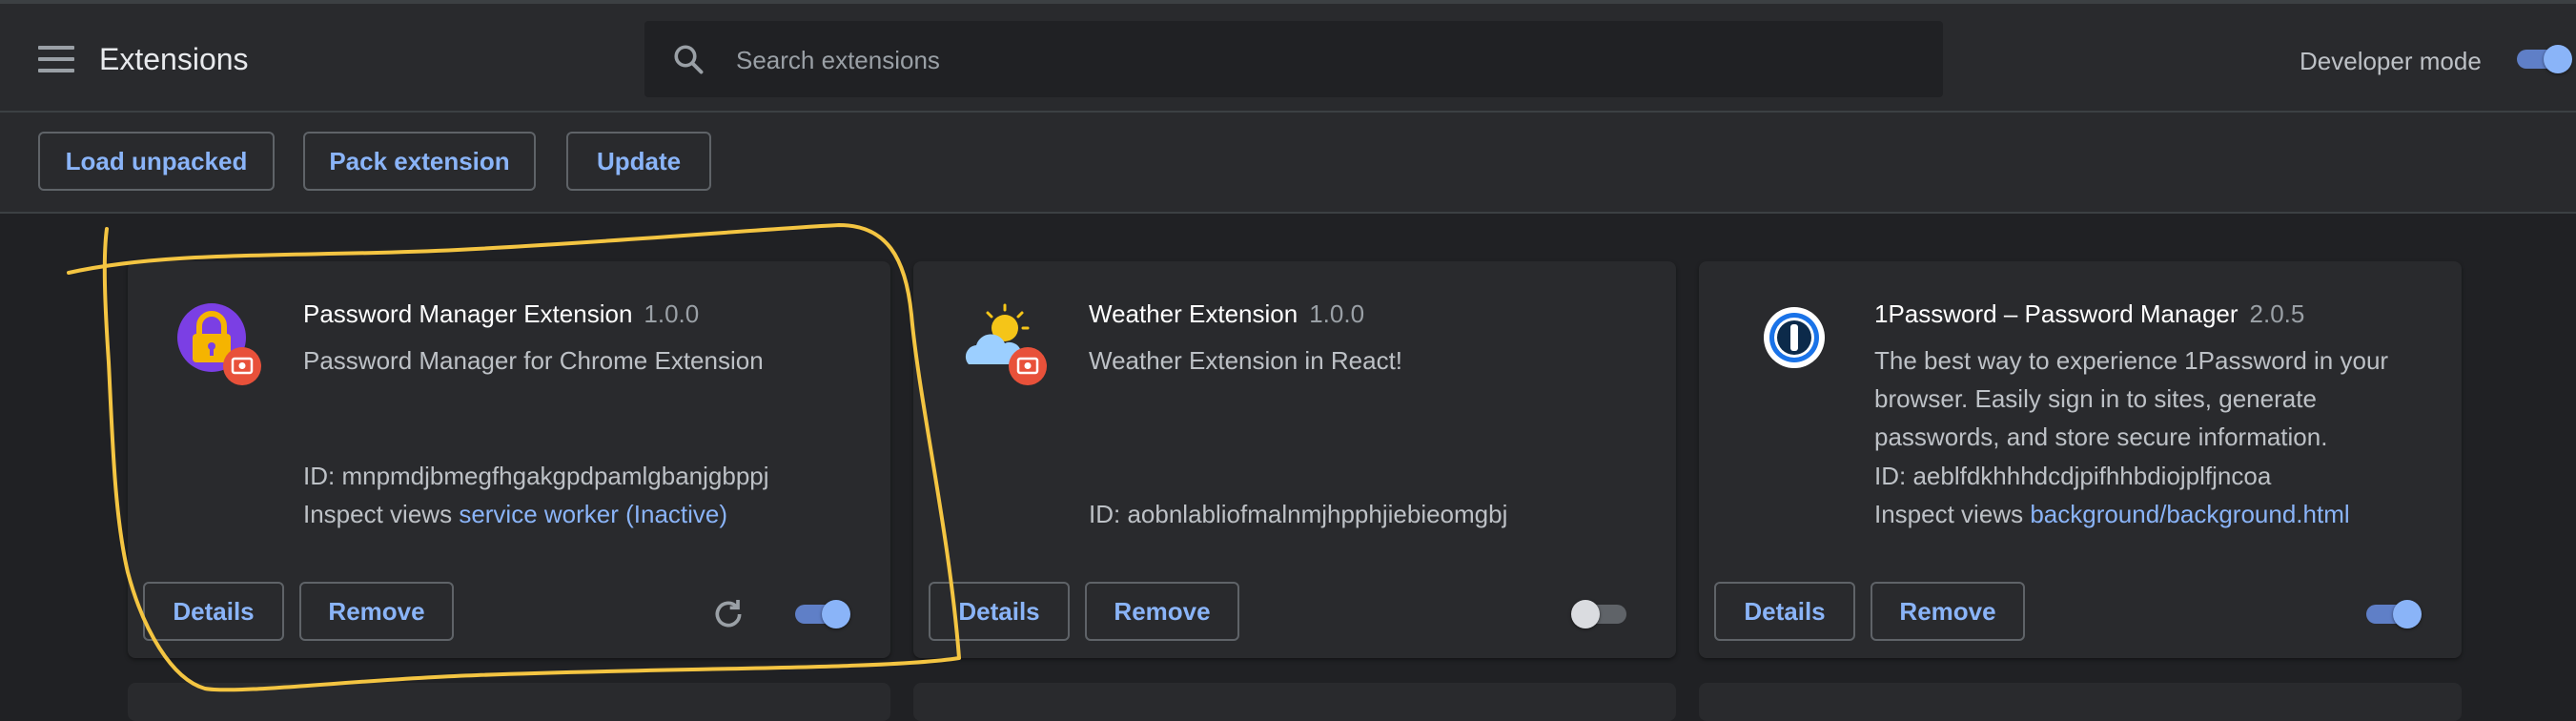 This screenshot has width=2576, height=721. Describe the element at coordinates (689, 59) in the screenshot. I see `search-icon` at that location.